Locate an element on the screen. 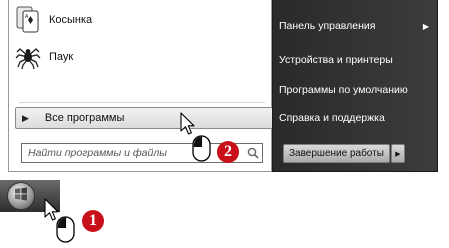 The height and width of the screenshot is (248, 449). start-button is located at coordinates (21, 196).